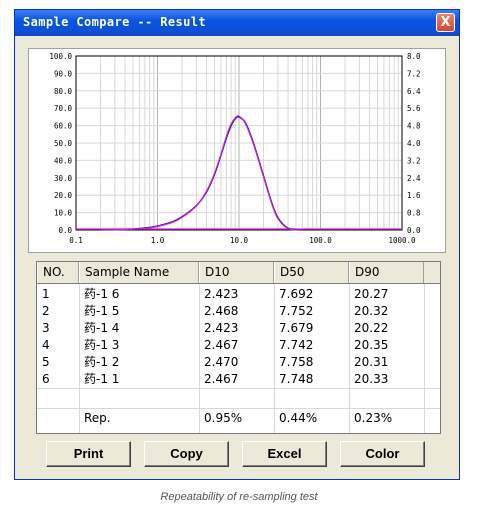  What do you see at coordinates (102, 345) in the screenshot?
I see `sample-name-cell: 药-1 3` at bounding box center [102, 345].